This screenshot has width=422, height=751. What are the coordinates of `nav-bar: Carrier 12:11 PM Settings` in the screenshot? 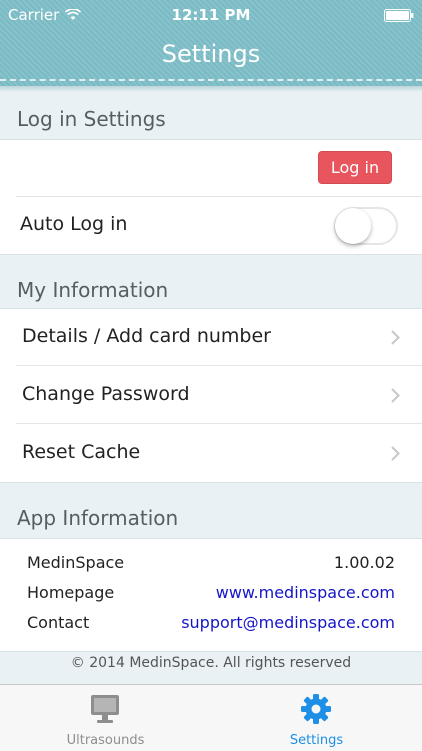 It's located at (211, 43).